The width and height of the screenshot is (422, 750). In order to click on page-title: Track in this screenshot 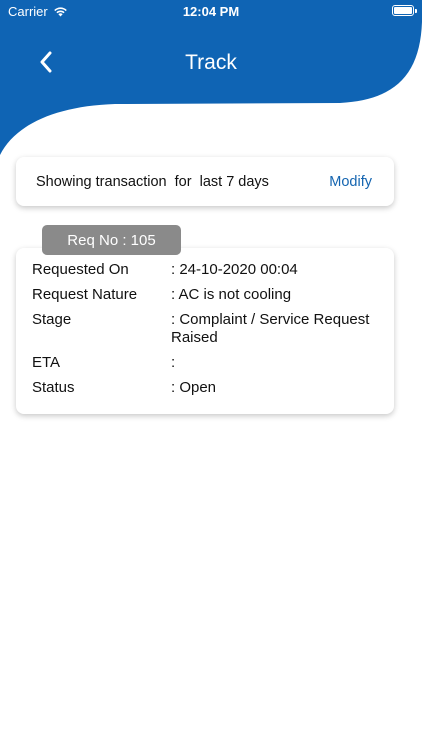, I will do `click(211, 62)`.